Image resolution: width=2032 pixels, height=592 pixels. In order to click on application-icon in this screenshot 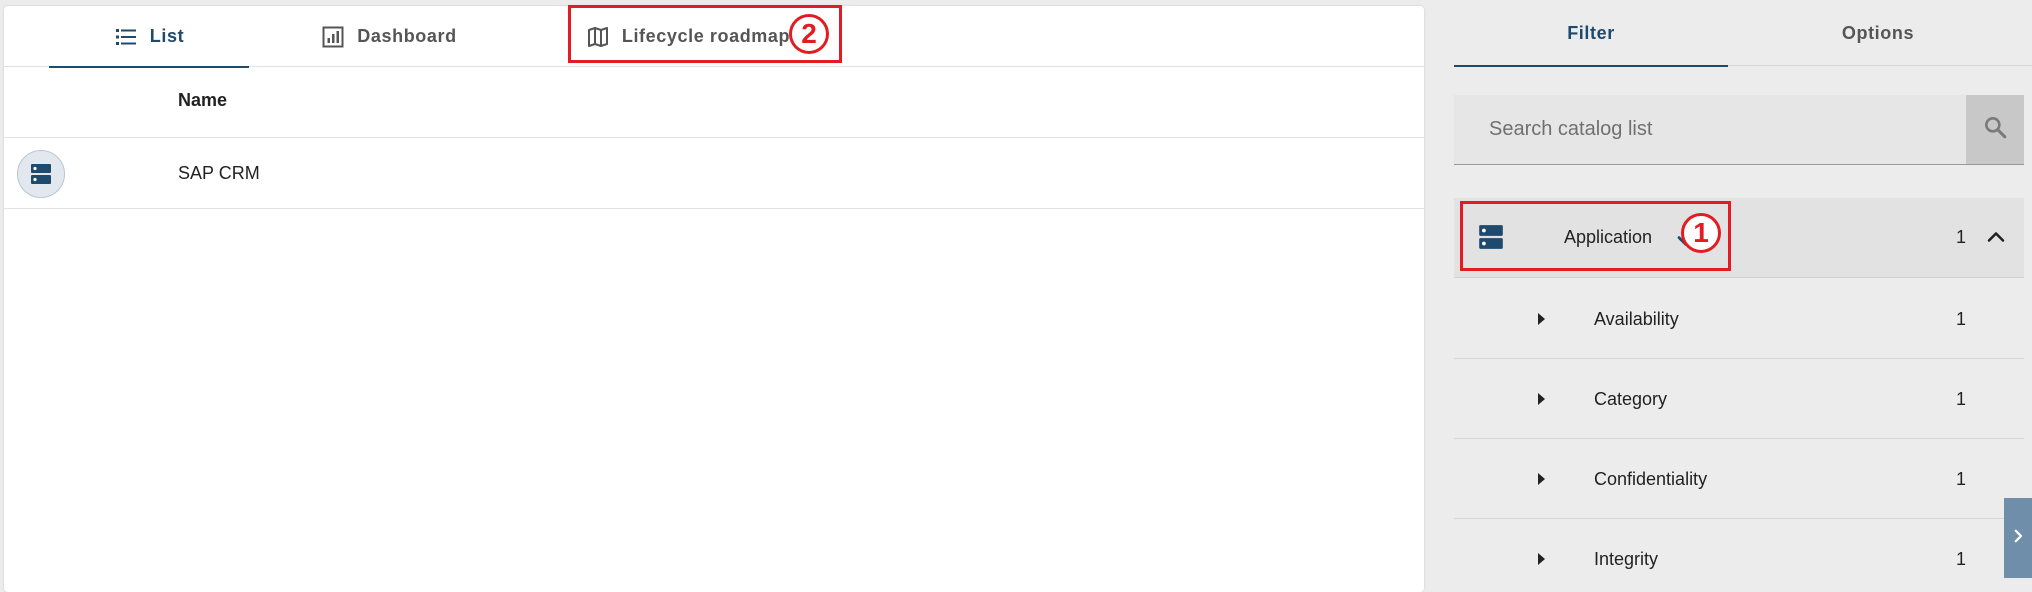, I will do `click(41, 174)`.